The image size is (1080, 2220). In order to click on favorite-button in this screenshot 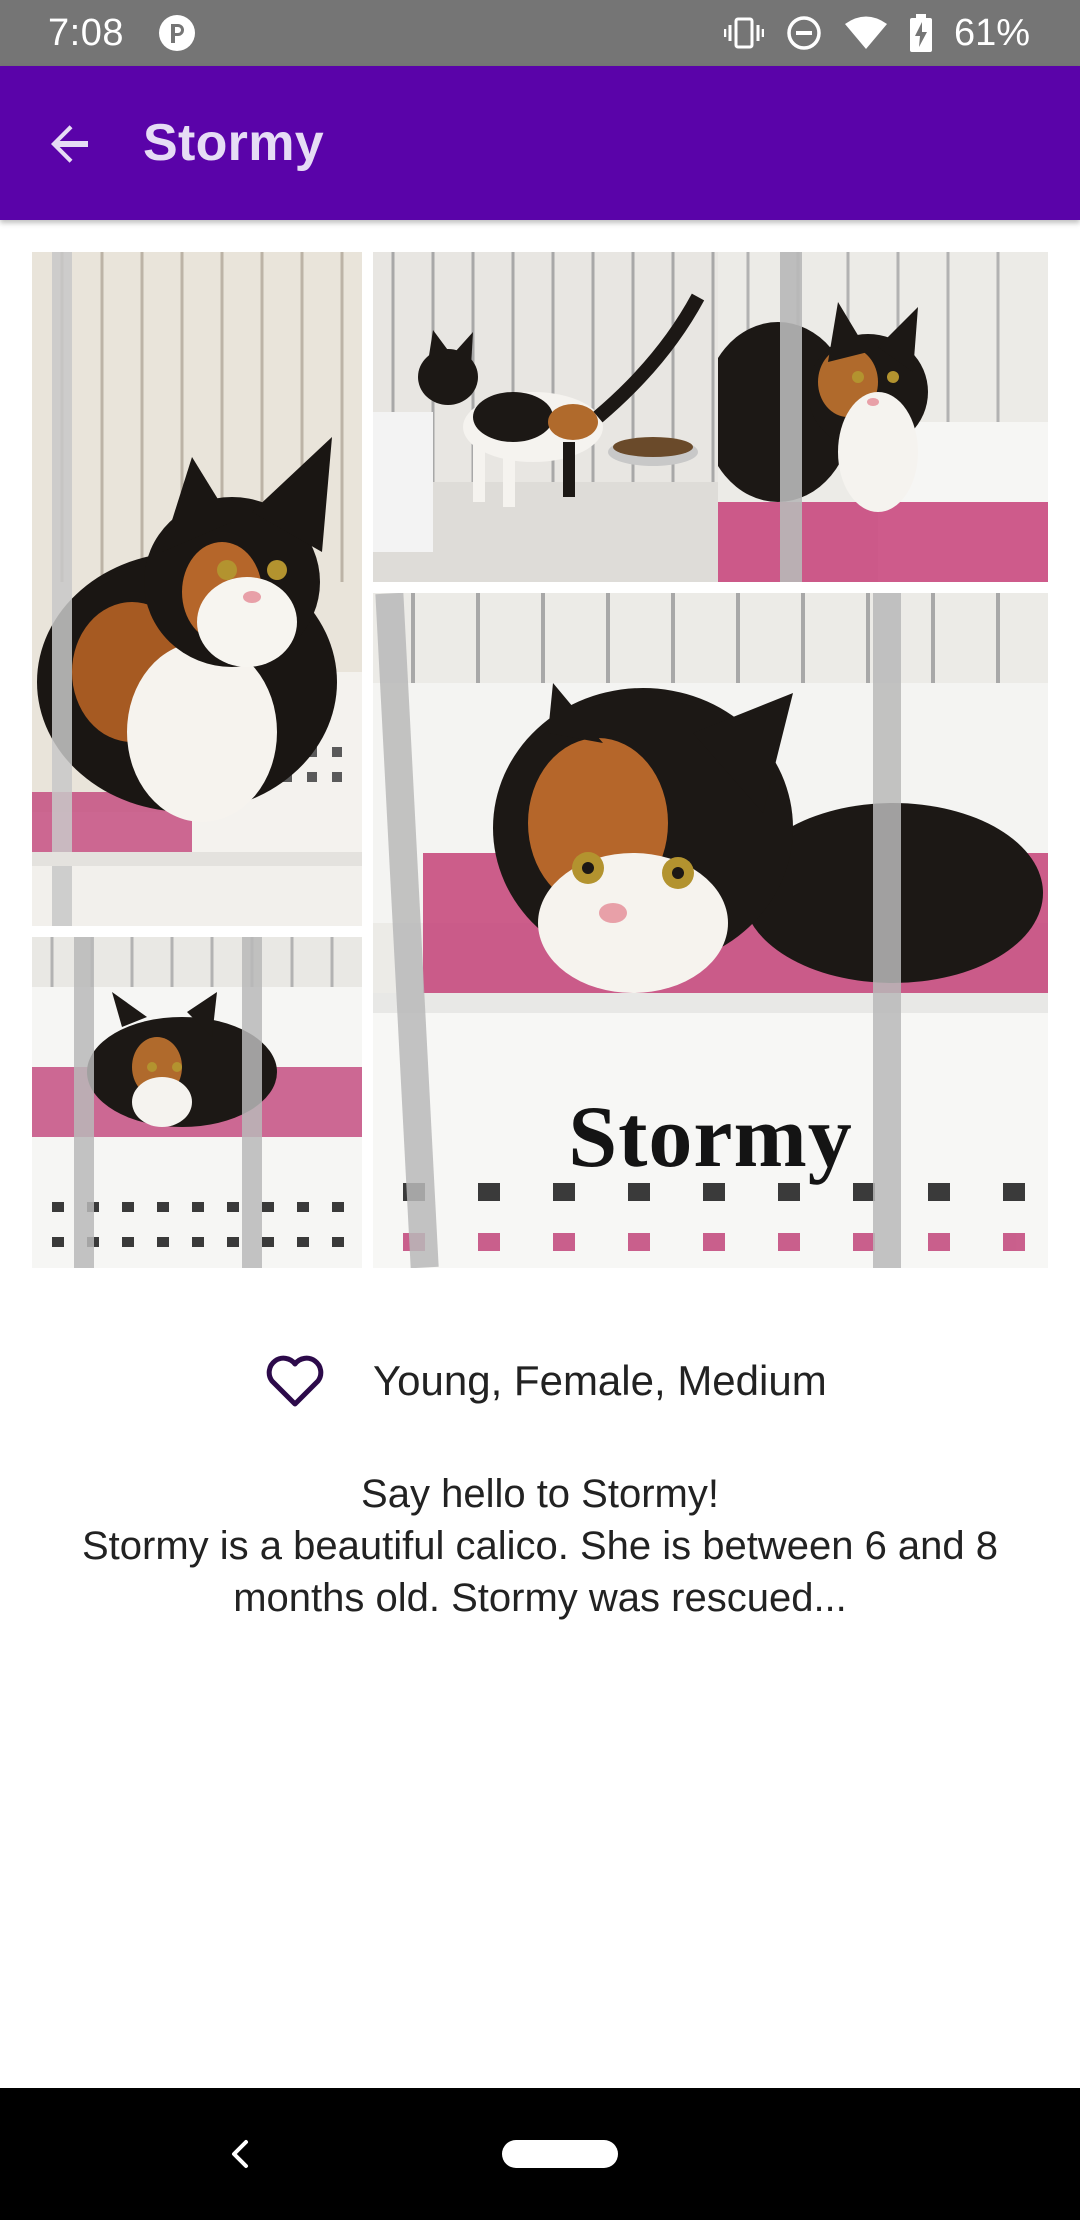, I will do `click(295, 1381)`.